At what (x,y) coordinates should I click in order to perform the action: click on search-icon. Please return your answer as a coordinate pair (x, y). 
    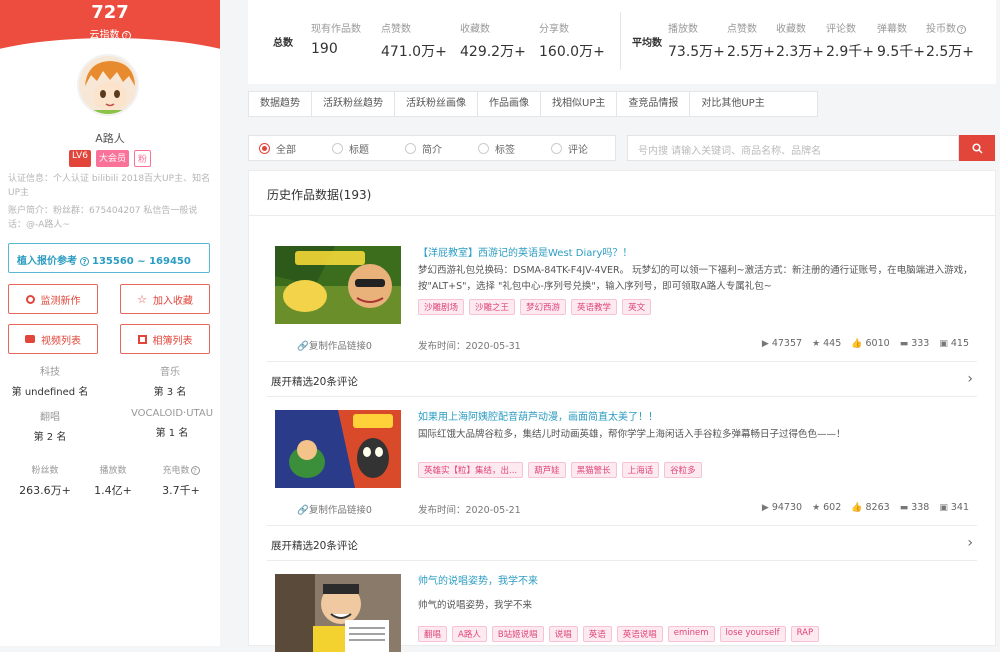
    Looking at the image, I should click on (977, 148).